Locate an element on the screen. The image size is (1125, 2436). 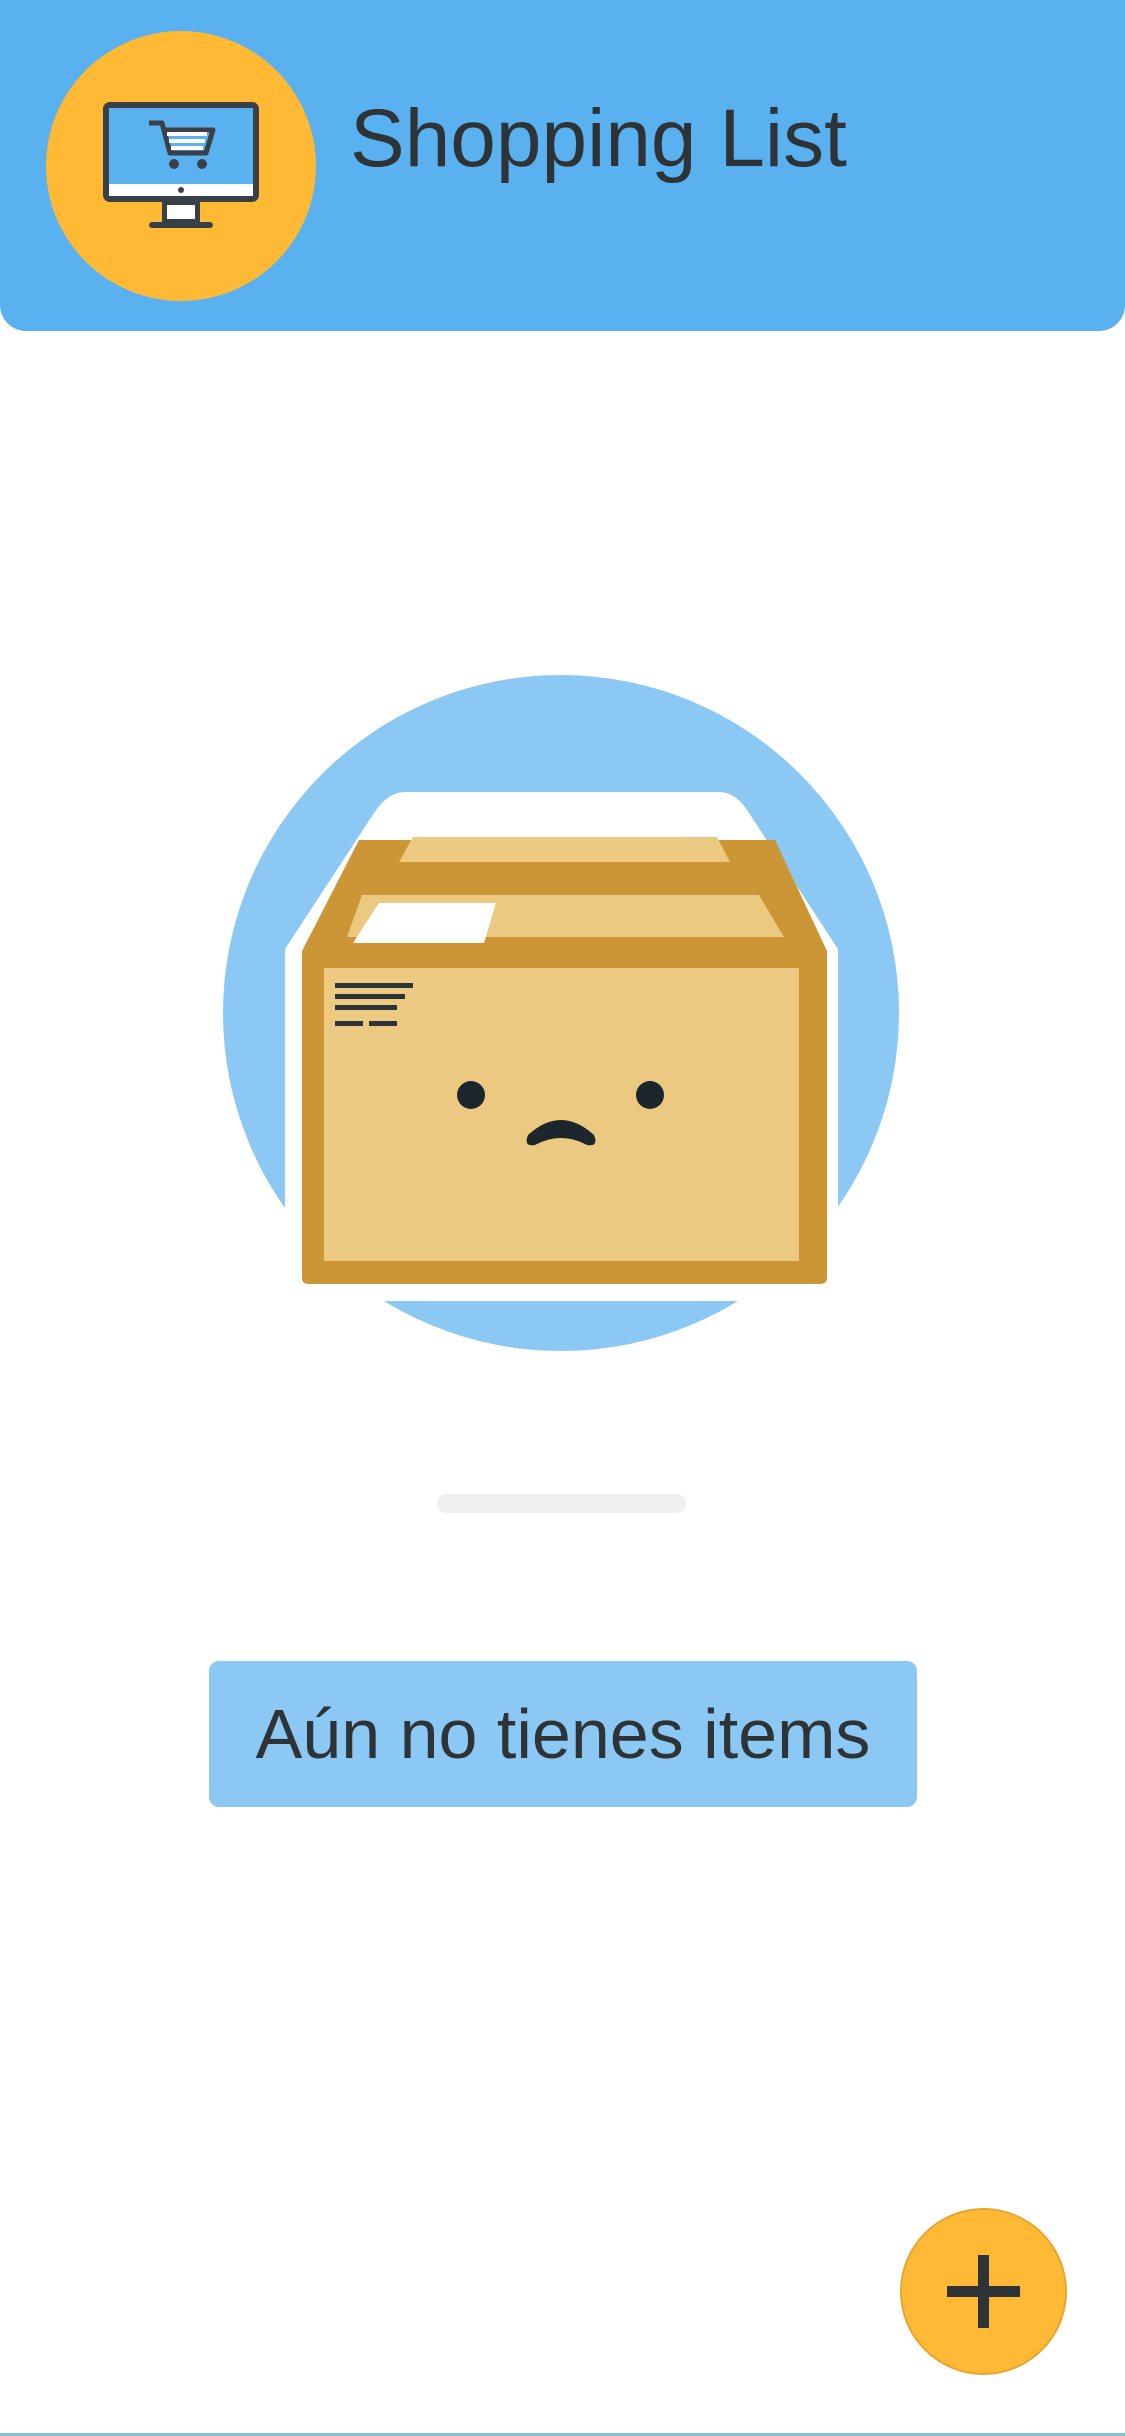
monitor-shopping-cart-icon is located at coordinates (181, 165).